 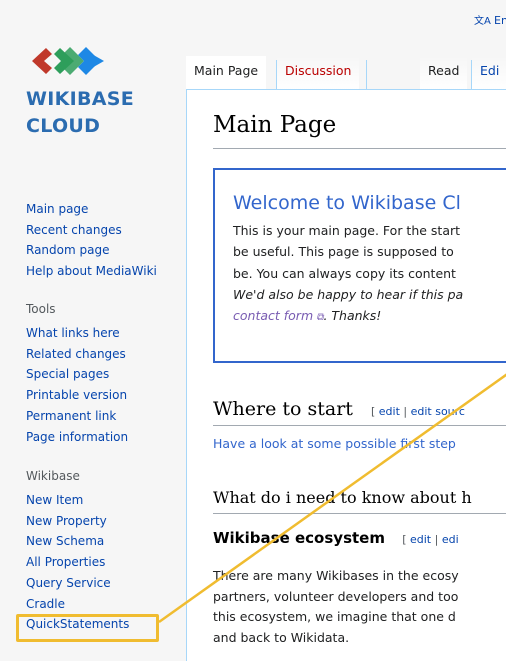 What do you see at coordinates (77, 354) in the screenshot?
I see `nav-related-changes: Related changes` at bounding box center [77, 354].